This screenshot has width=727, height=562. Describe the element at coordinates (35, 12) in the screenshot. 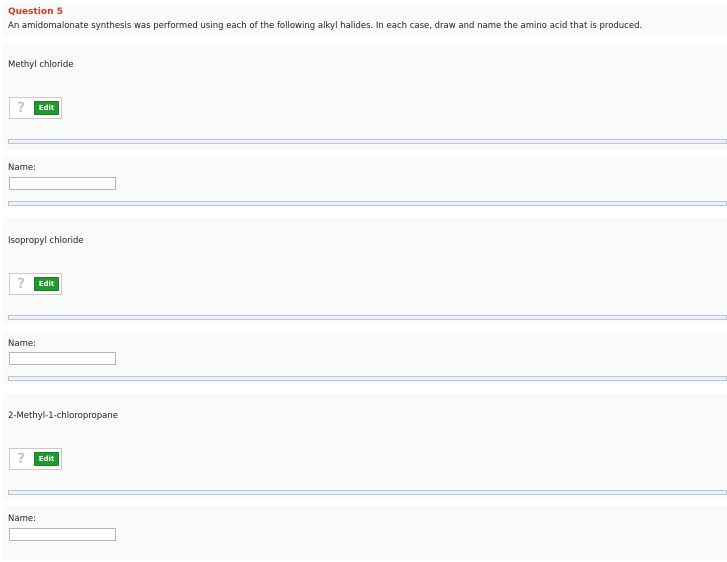

I see `question-title: Question 5` at that location.